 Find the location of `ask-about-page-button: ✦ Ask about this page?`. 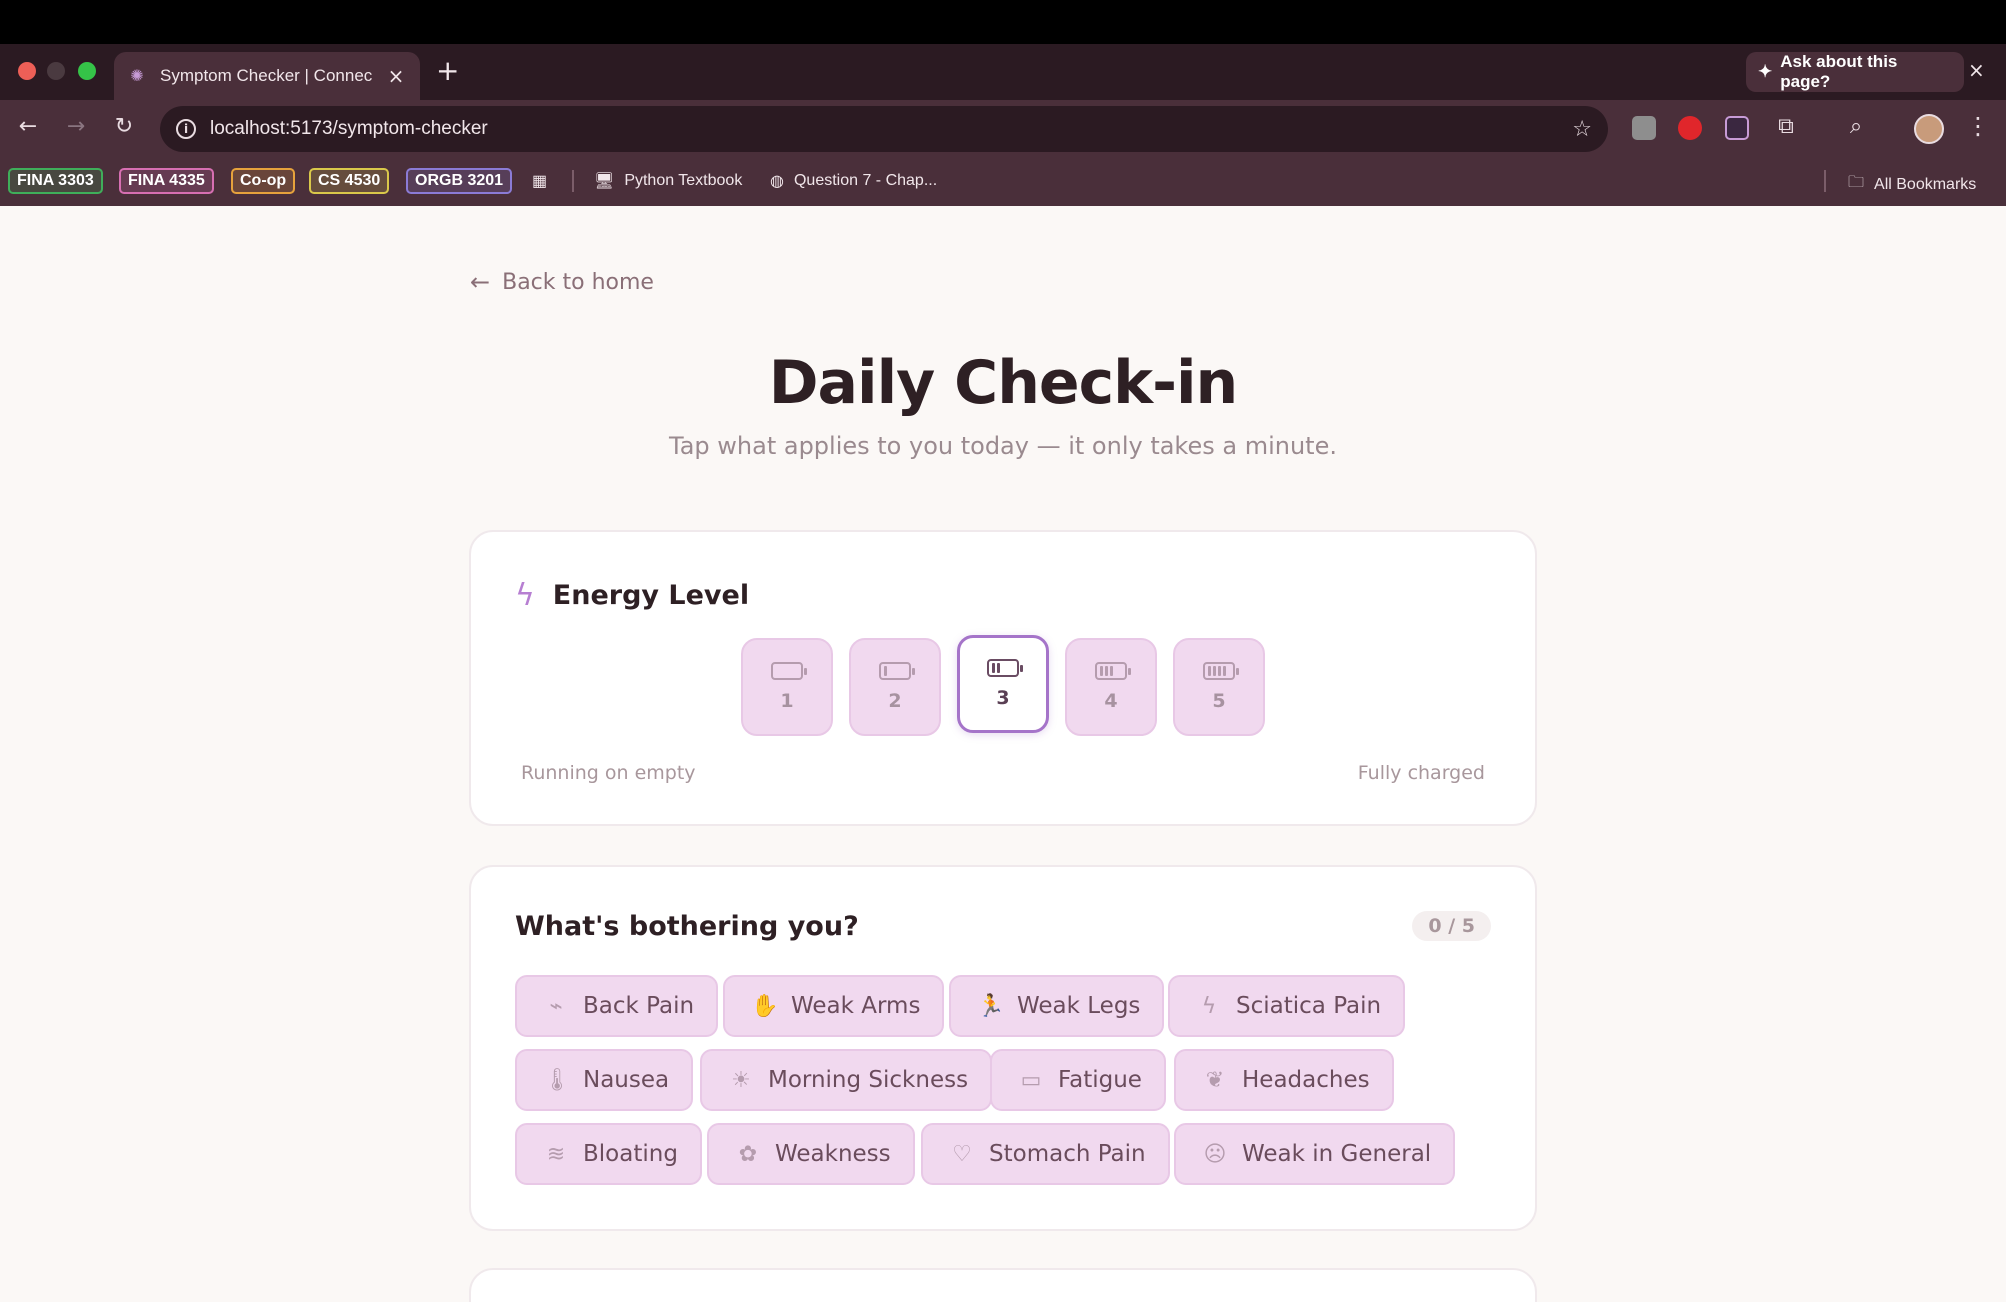

ask-about-page-button: ✦ Ask about this page? is located at coordinates (1855, 72).